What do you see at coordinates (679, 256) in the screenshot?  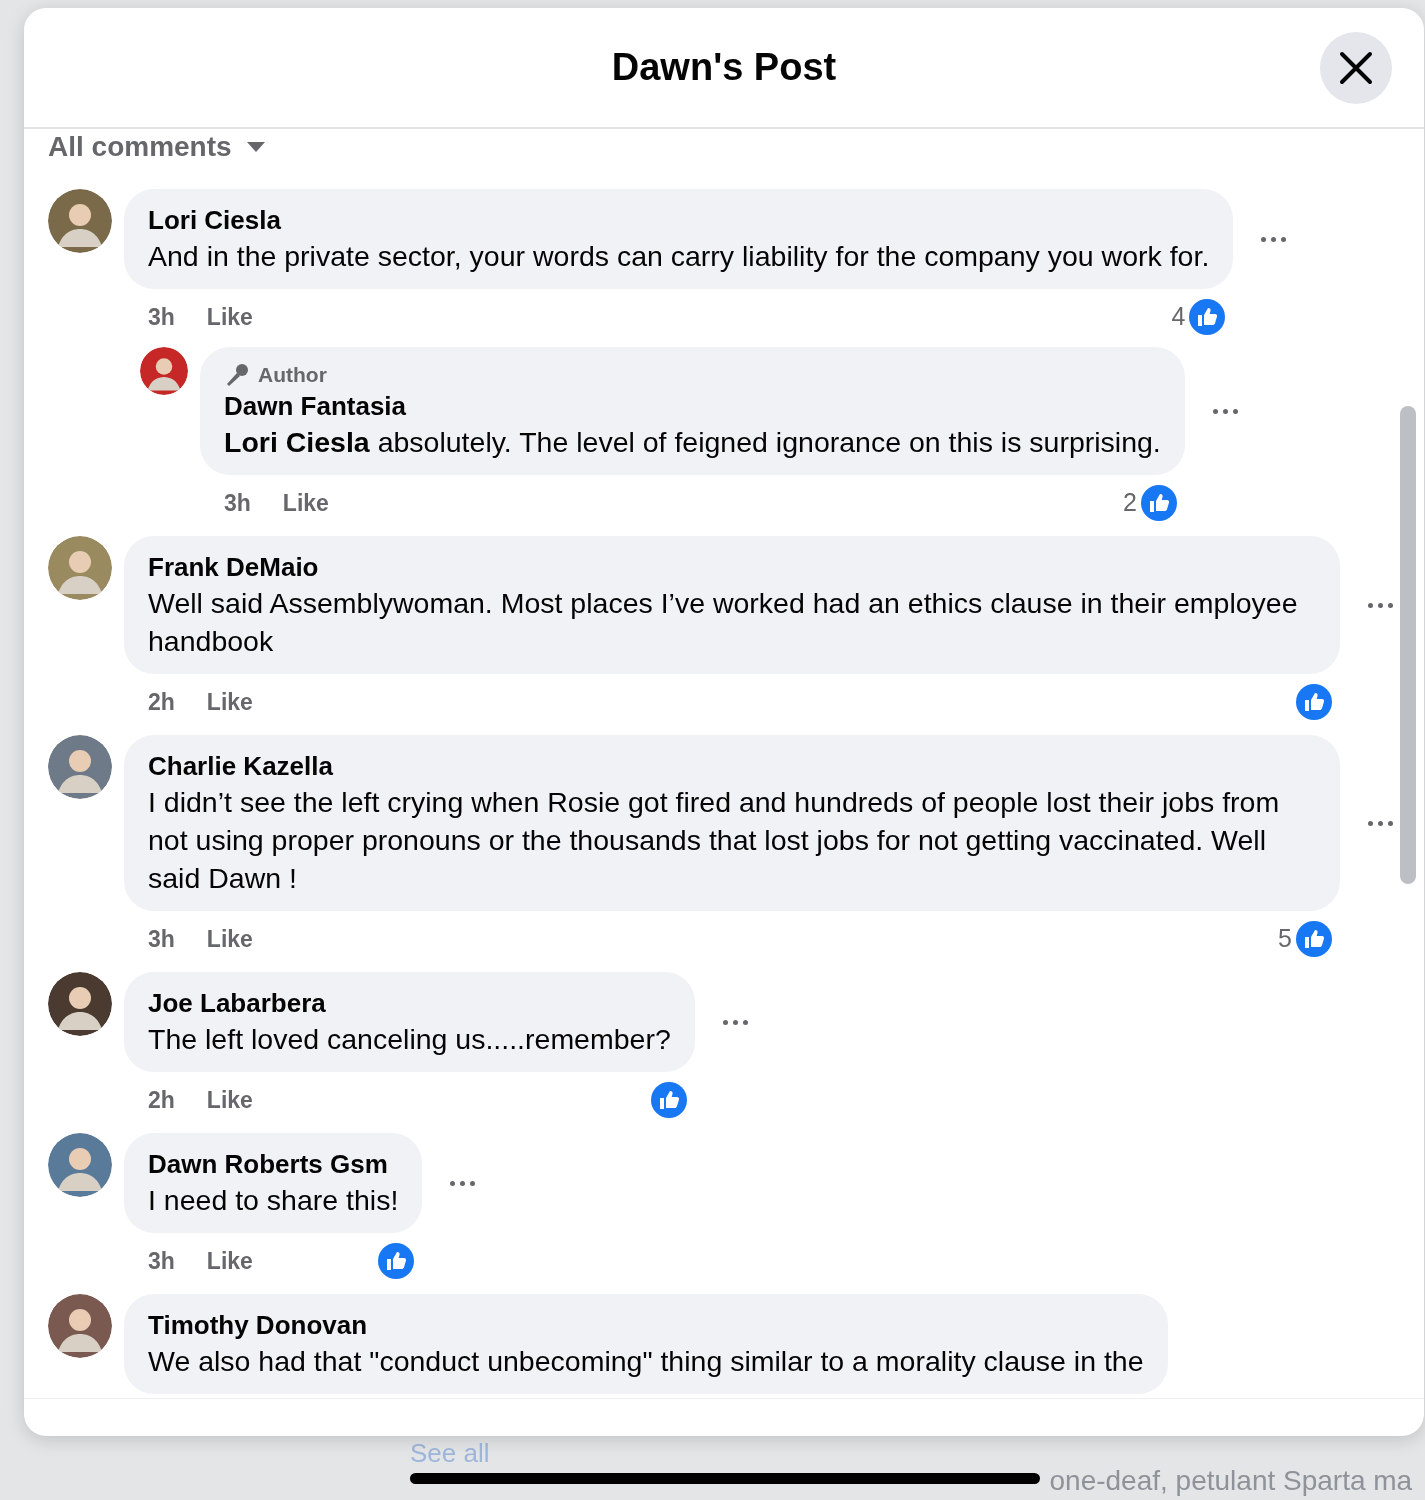 I see `comment-text: And in the private sector, your words can carry liability for the company you work for.` at bounding box center [679, 256].